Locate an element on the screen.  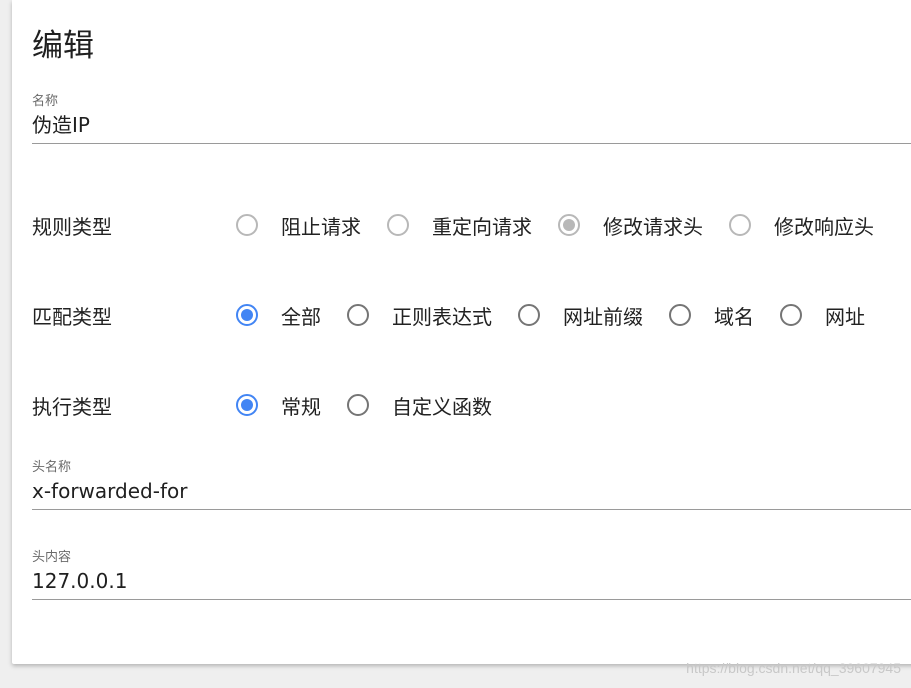
option-label: 网址 is located at coordinates (845, 316).